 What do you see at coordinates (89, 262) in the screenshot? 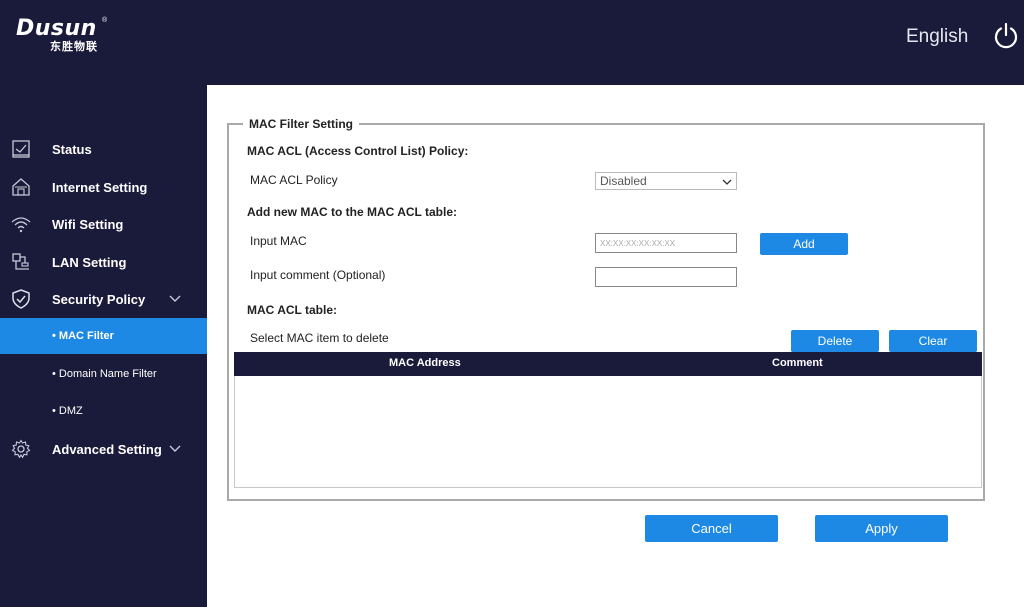
I see `sidebar-item-label: LAN Setting` at bounding box center [89, 262].